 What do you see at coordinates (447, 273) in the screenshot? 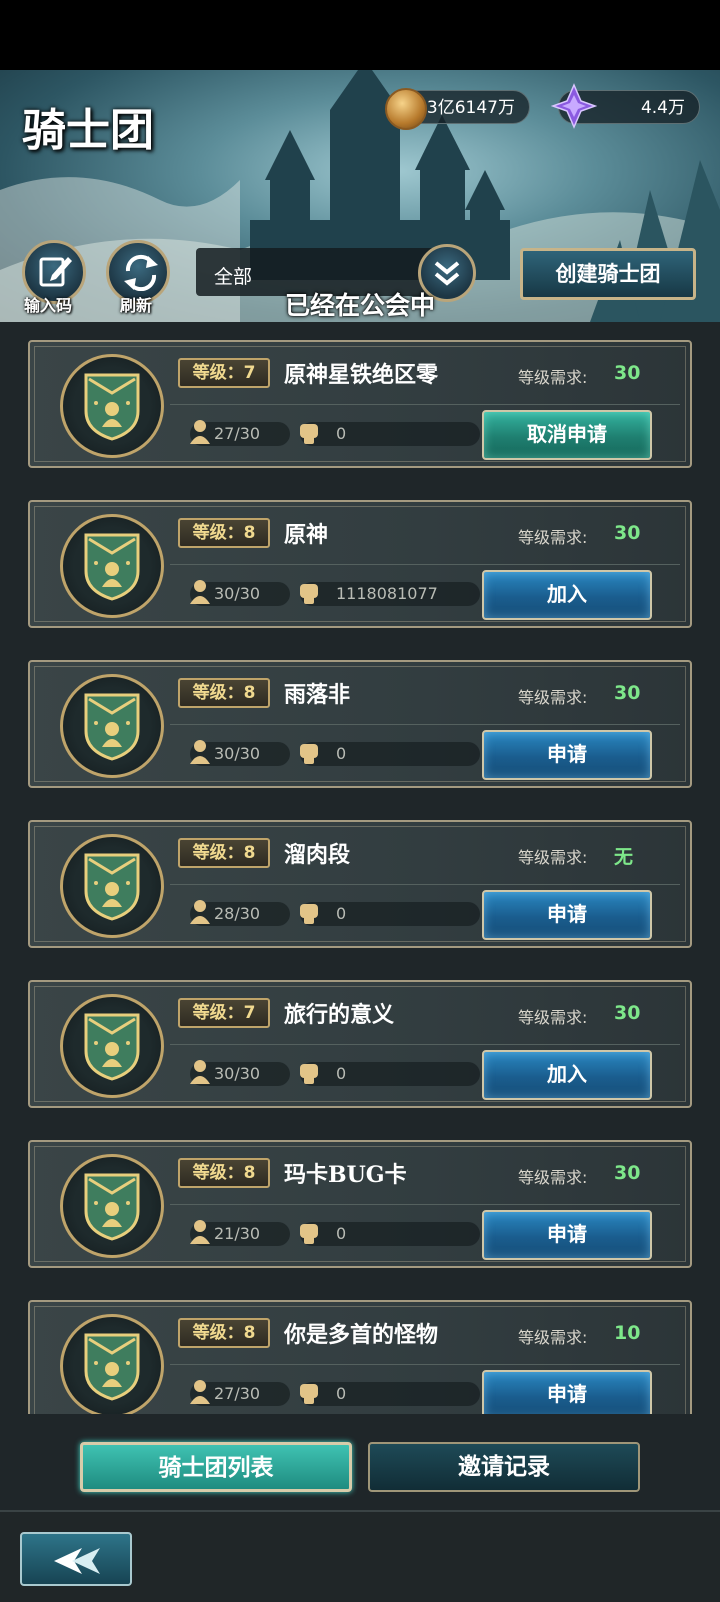
I see `double-chevron-down-icon` at bounding box center [447, 273].